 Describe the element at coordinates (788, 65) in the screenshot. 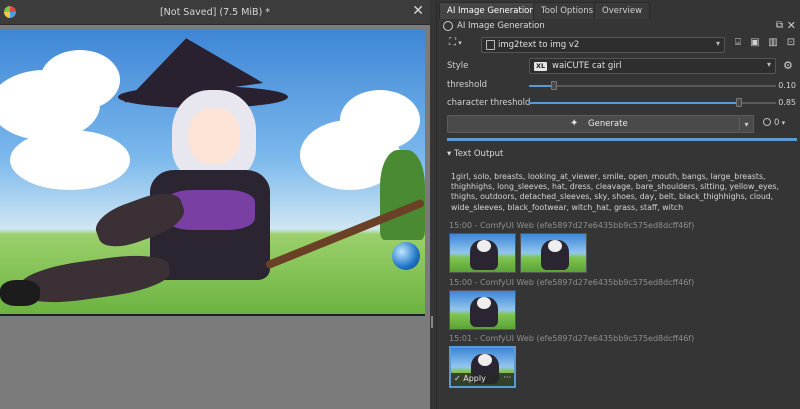

I see `style-settings-gear-icon: ⚙` at that location.